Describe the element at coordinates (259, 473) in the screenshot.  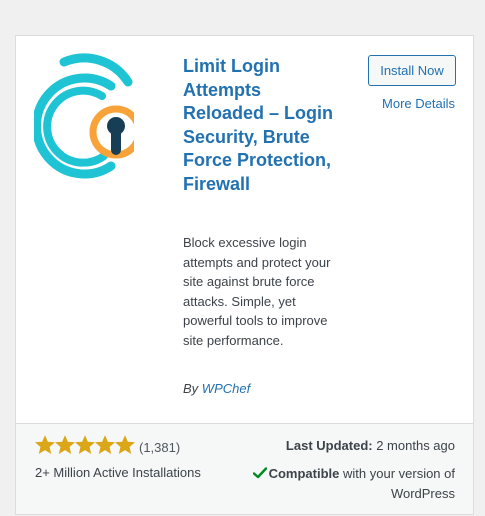
I see `checkmark-icon` at that location.